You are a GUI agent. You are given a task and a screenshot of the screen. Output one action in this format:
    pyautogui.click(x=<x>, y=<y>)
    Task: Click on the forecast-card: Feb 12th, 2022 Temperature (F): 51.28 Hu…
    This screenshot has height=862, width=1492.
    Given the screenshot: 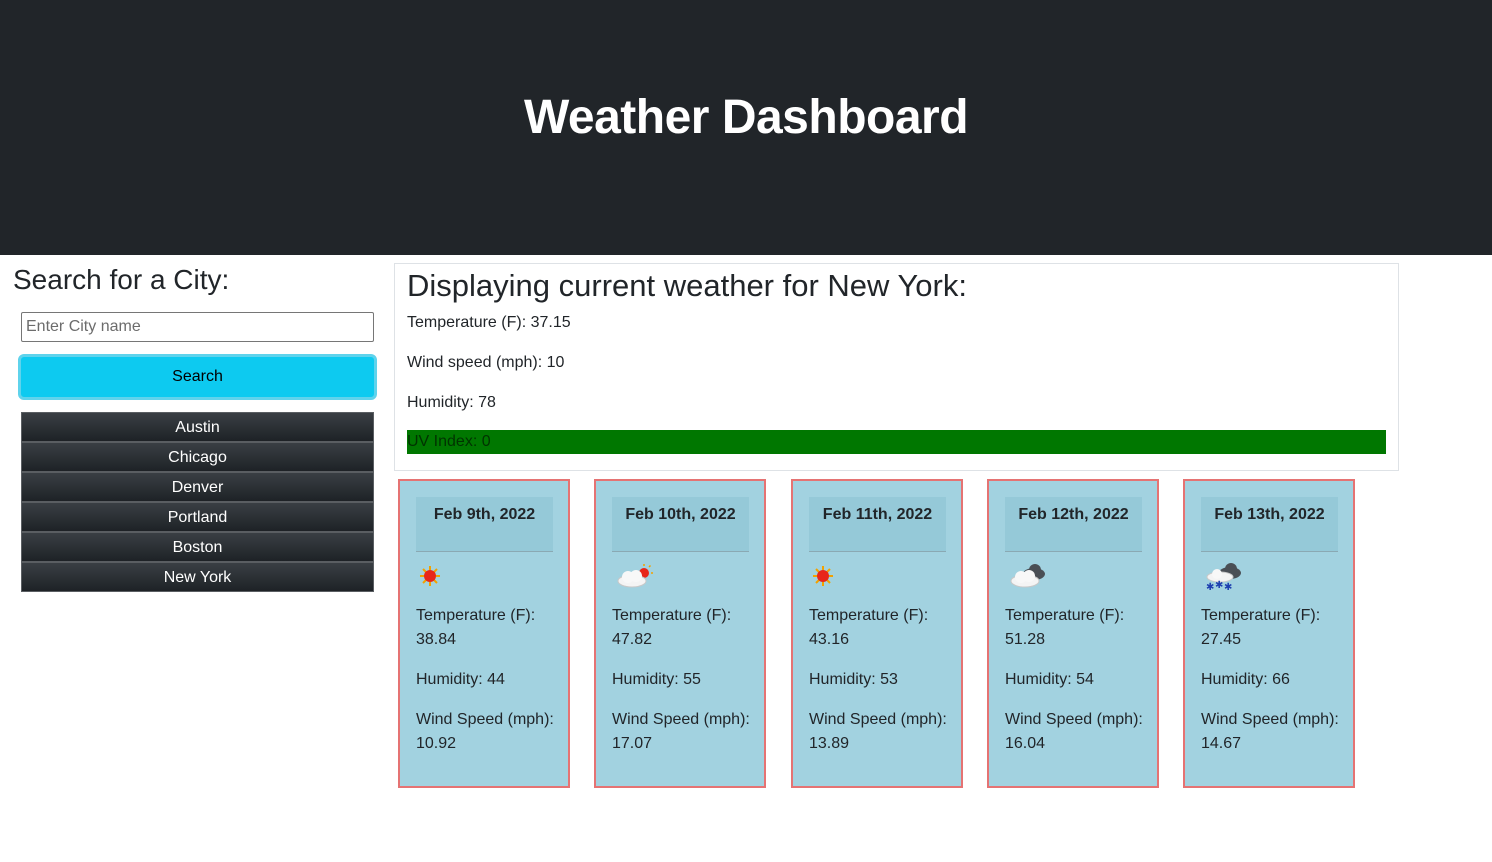 What is the action you would take?
    pyautogui.click(x=1073, y=633)
    